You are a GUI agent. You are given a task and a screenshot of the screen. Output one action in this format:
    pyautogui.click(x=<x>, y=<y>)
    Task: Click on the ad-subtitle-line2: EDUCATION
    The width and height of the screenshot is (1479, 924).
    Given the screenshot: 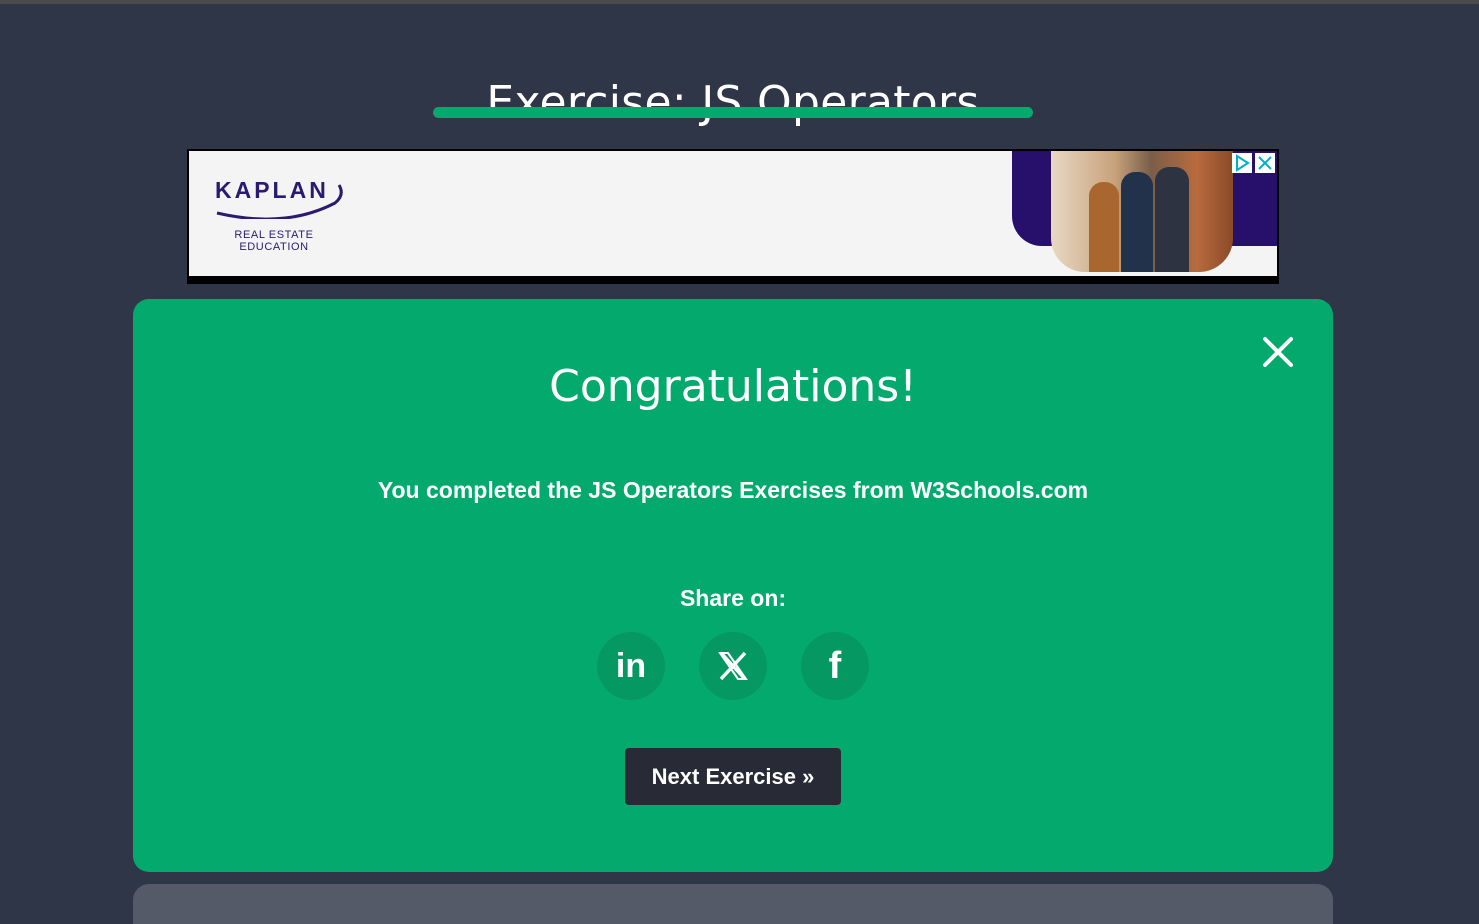 What is the action you would take?
    pyautogui.click(x=274, y=247)
    